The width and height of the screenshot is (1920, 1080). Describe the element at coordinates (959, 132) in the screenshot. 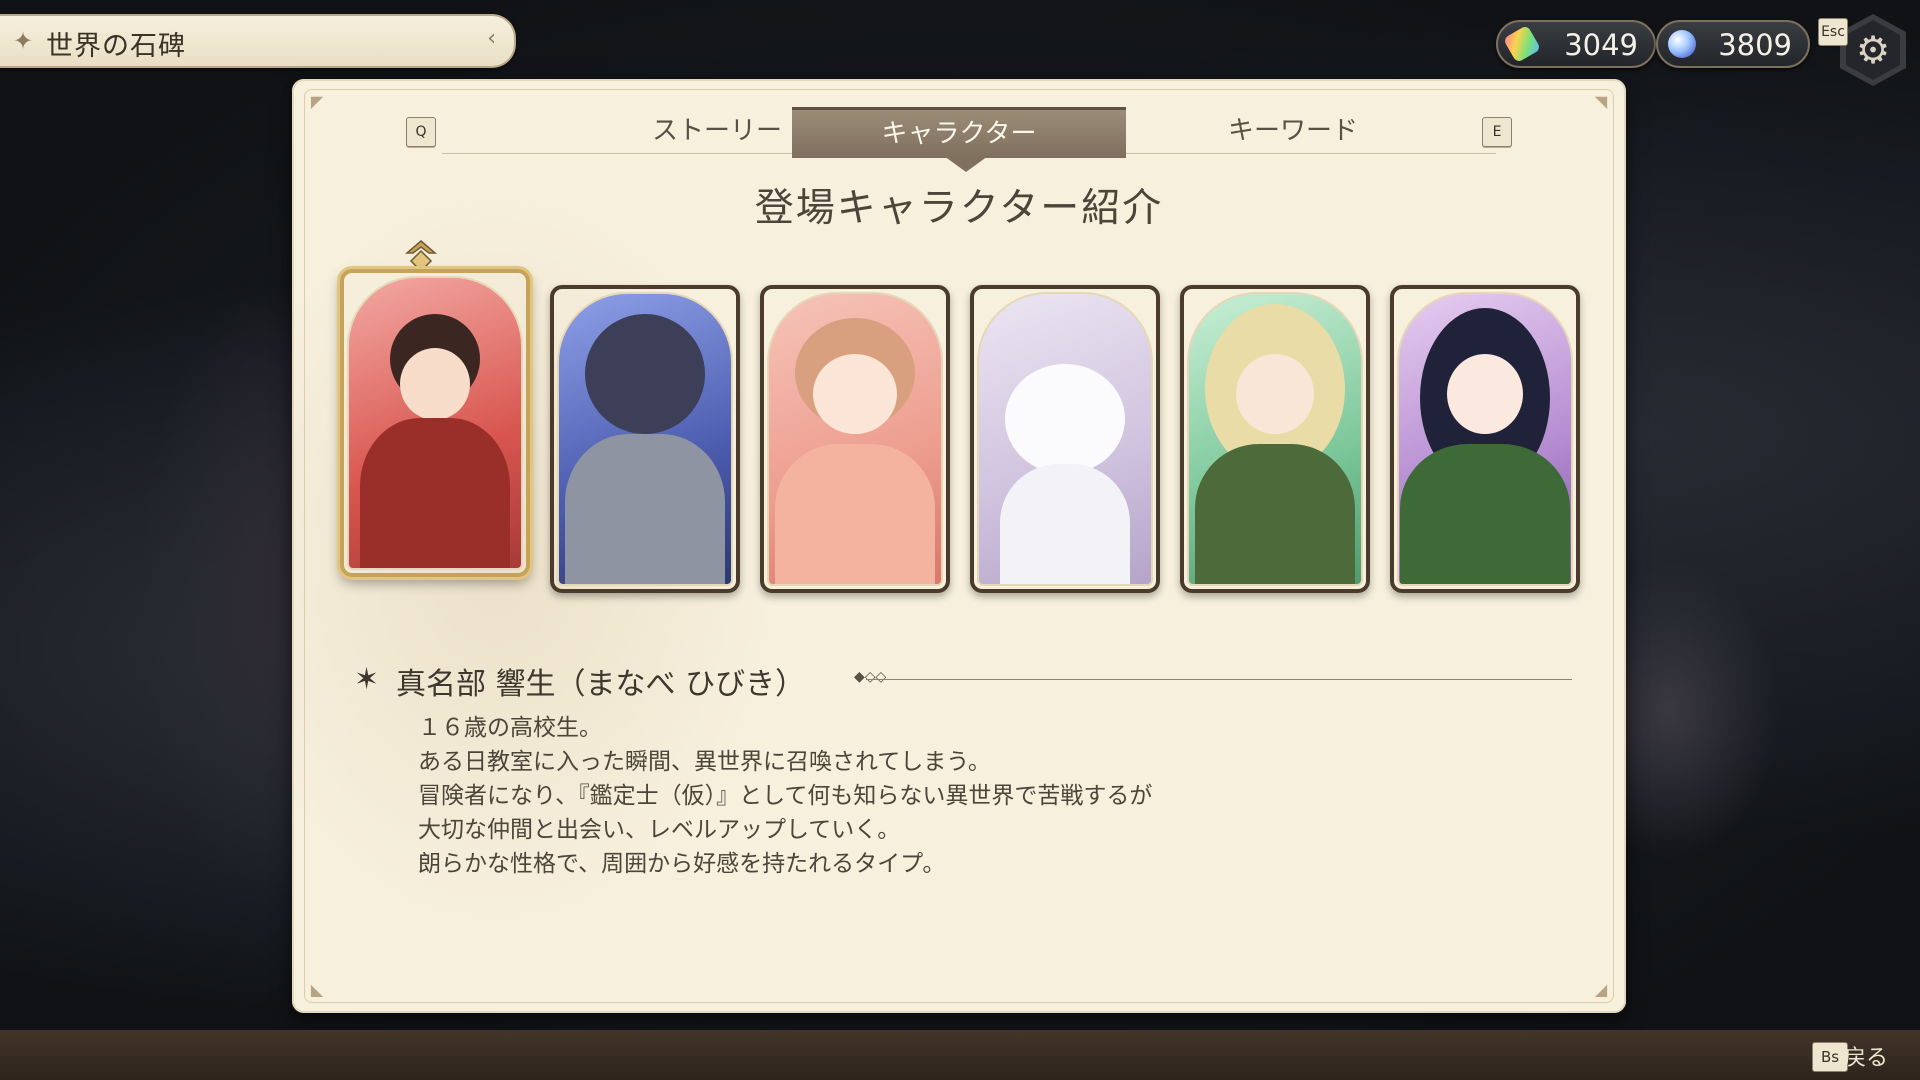

I see `tab-character: キャラクター` at that location.